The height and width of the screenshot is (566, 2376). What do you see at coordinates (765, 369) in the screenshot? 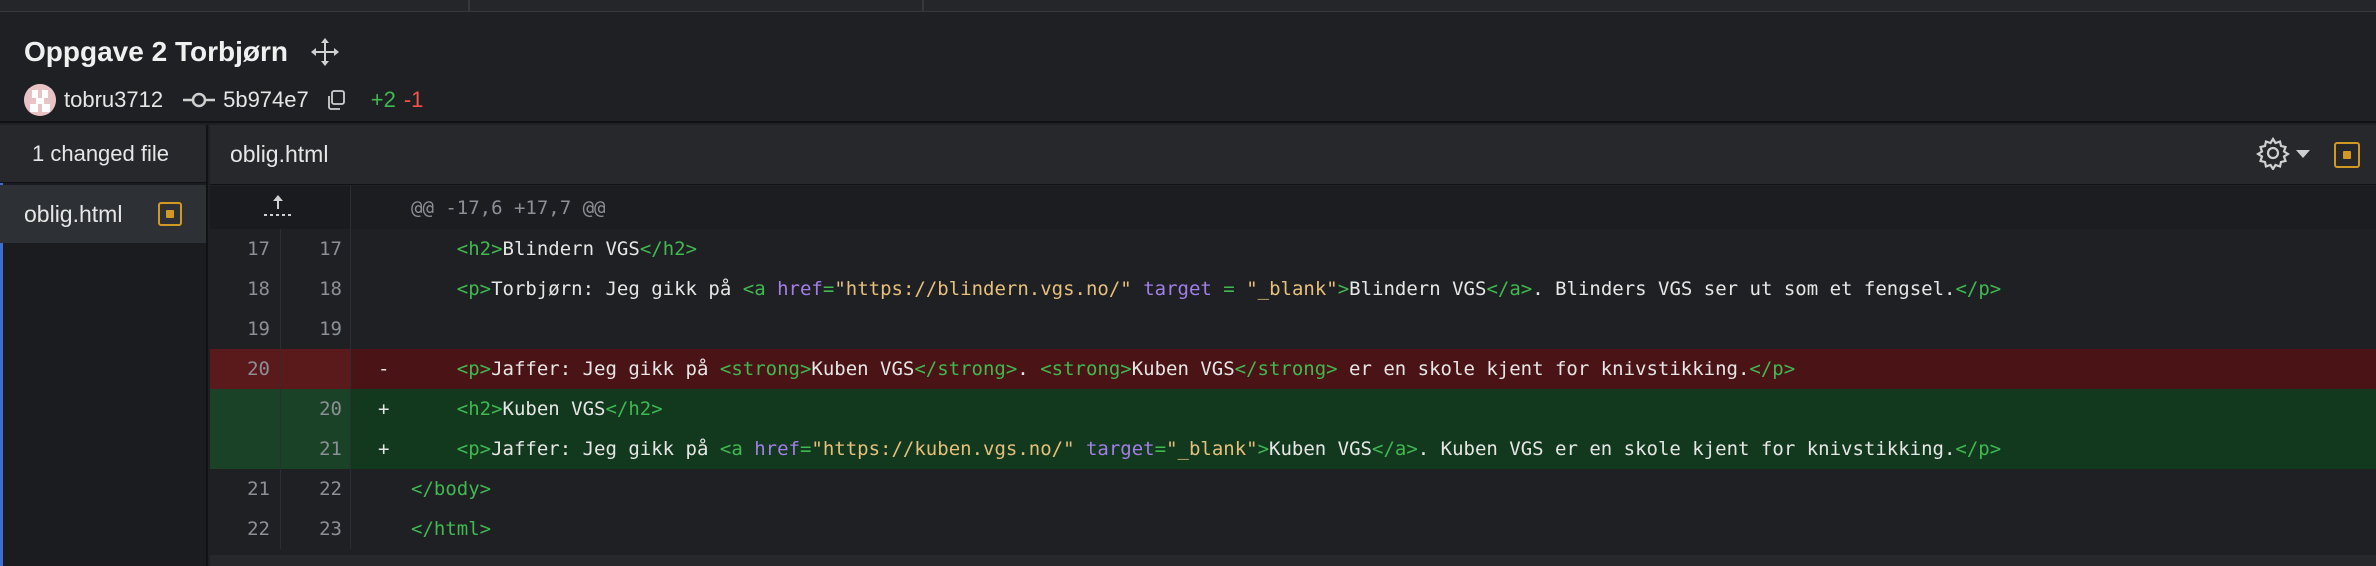
I see `code-token: <strong>` at bounding box center [765, 369].